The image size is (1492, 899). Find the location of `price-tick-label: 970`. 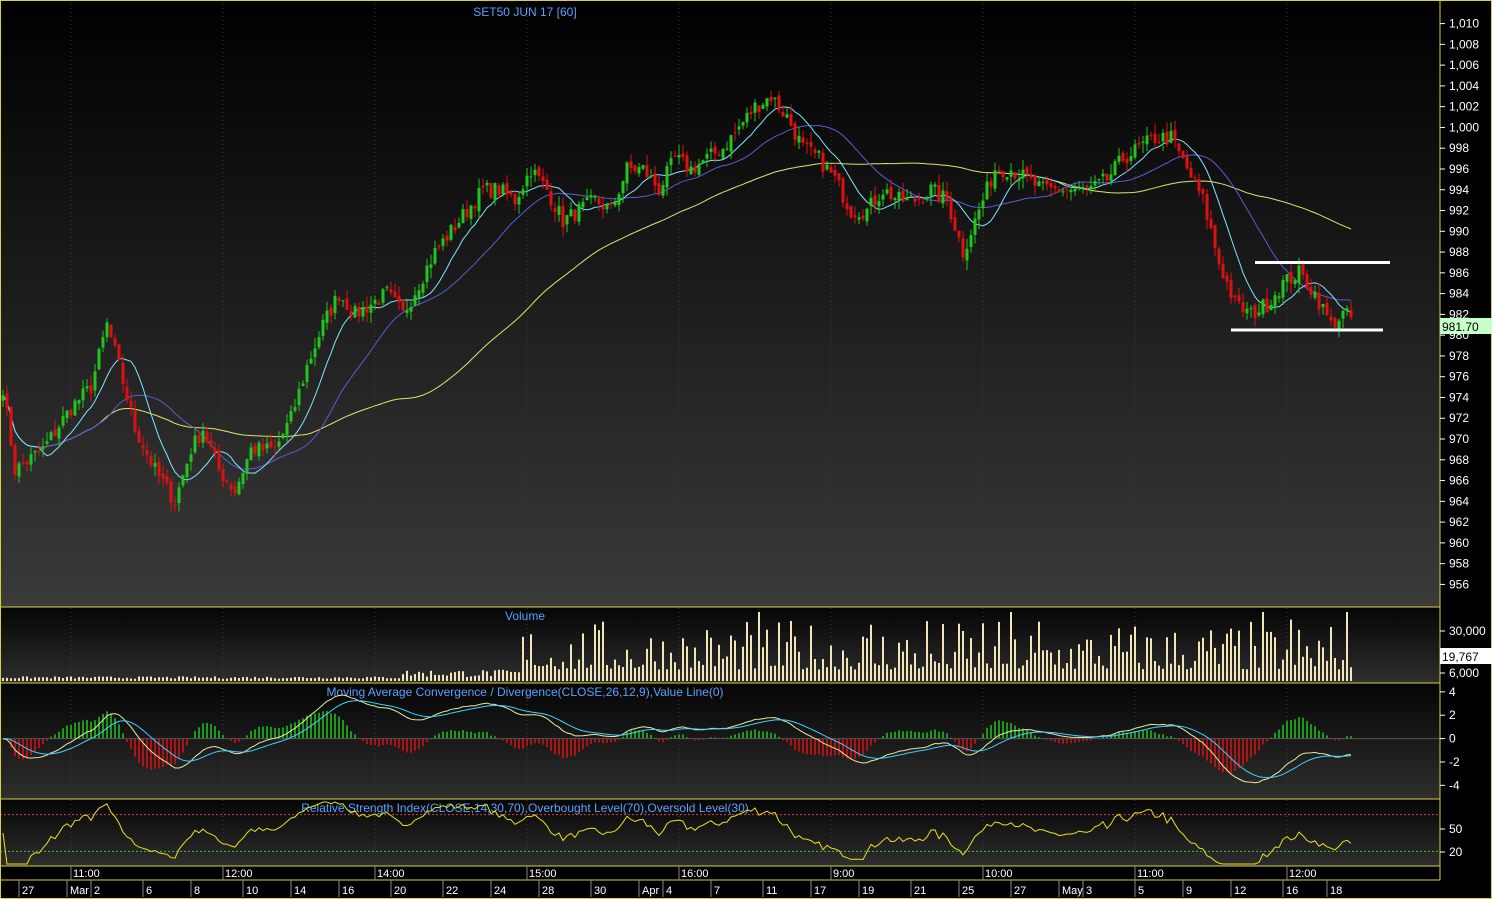

price-tick-label: 970 is located at coordinates (1459, 439).